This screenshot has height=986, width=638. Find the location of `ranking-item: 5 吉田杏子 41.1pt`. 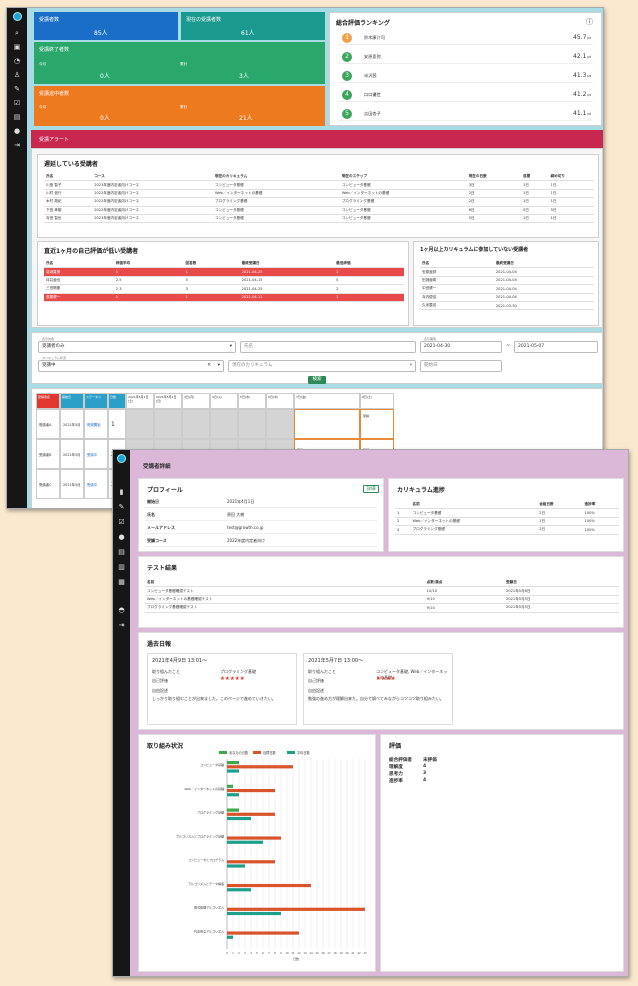

ranking-item: 5 吉田杏子 41.1pt is located at coordinates (465, 114).